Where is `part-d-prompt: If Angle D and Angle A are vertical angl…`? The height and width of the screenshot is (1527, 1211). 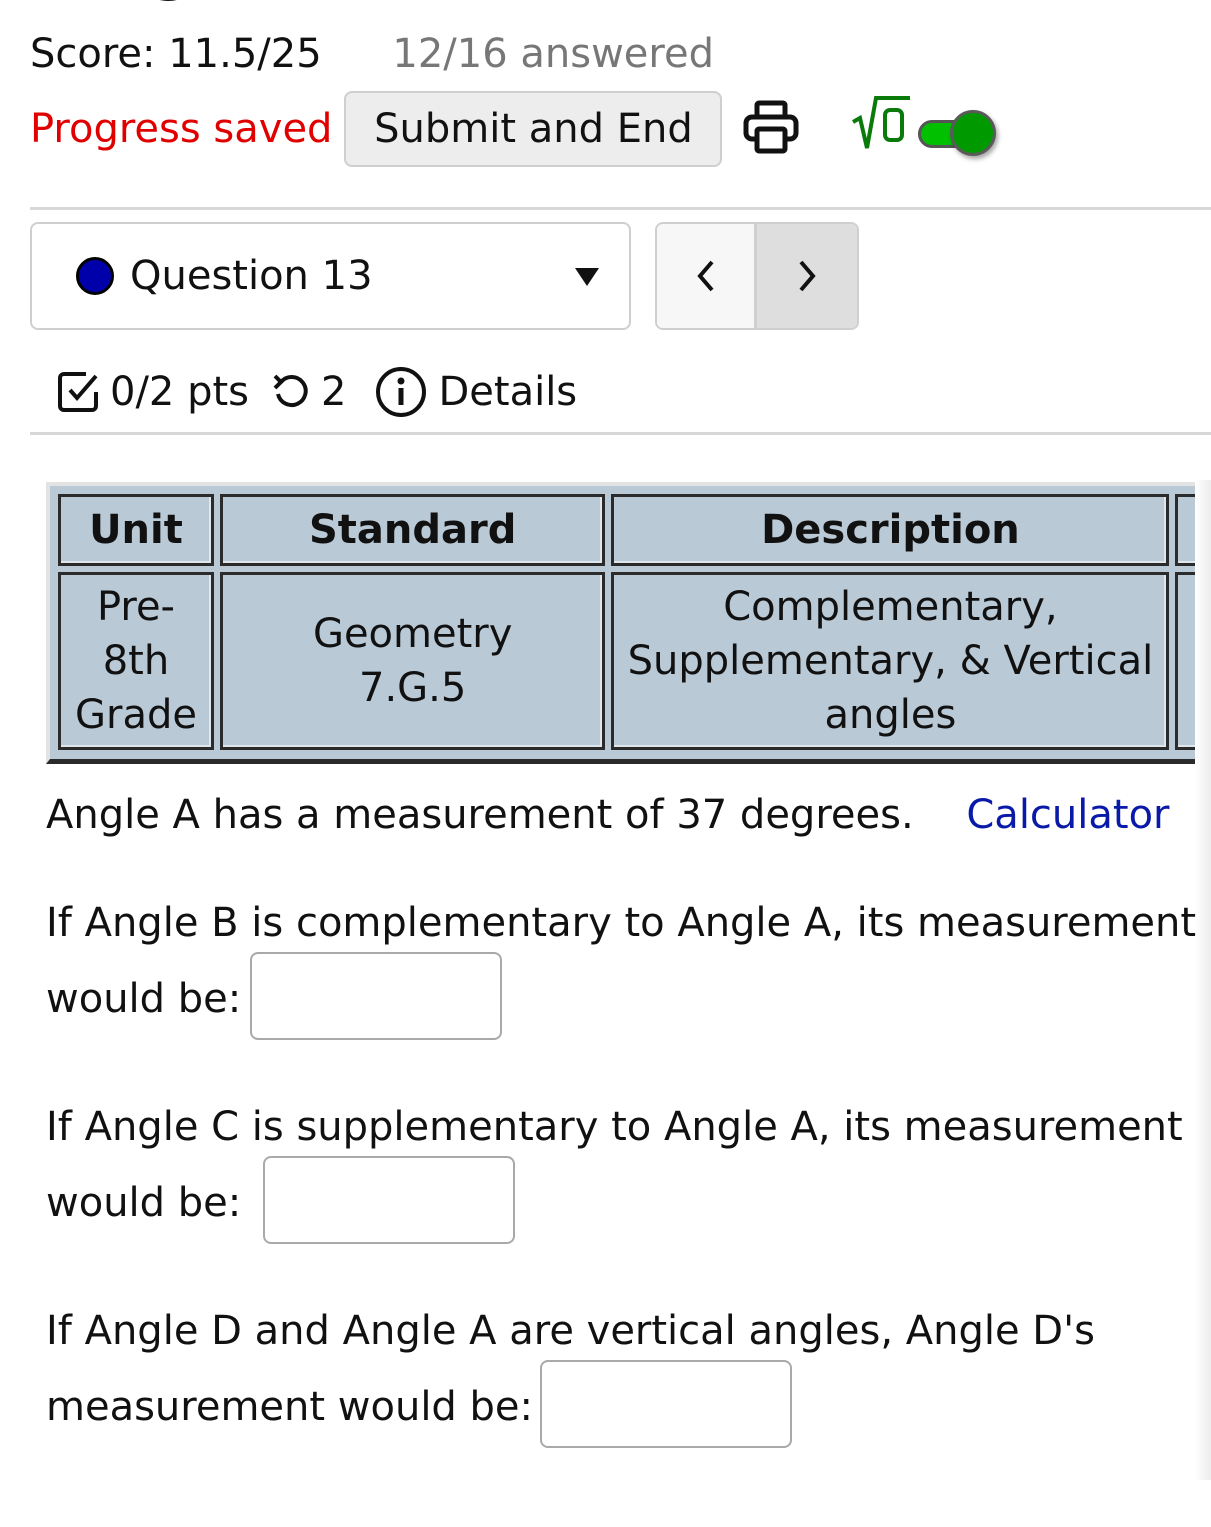 part-d-prompt: If Angle D and Angle A are vertical angl… is located at coordinates (570, 1331).